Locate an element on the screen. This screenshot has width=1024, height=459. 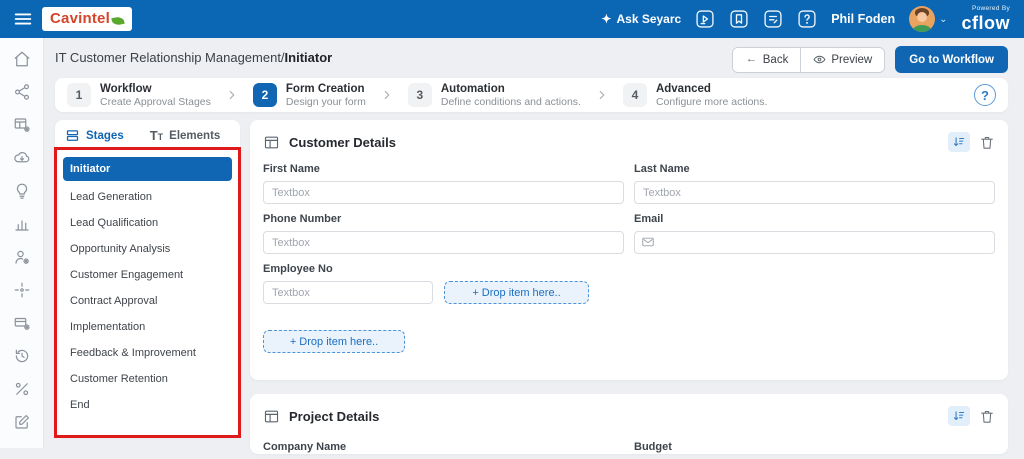
percent-icon is located at coordinates (22, 389).